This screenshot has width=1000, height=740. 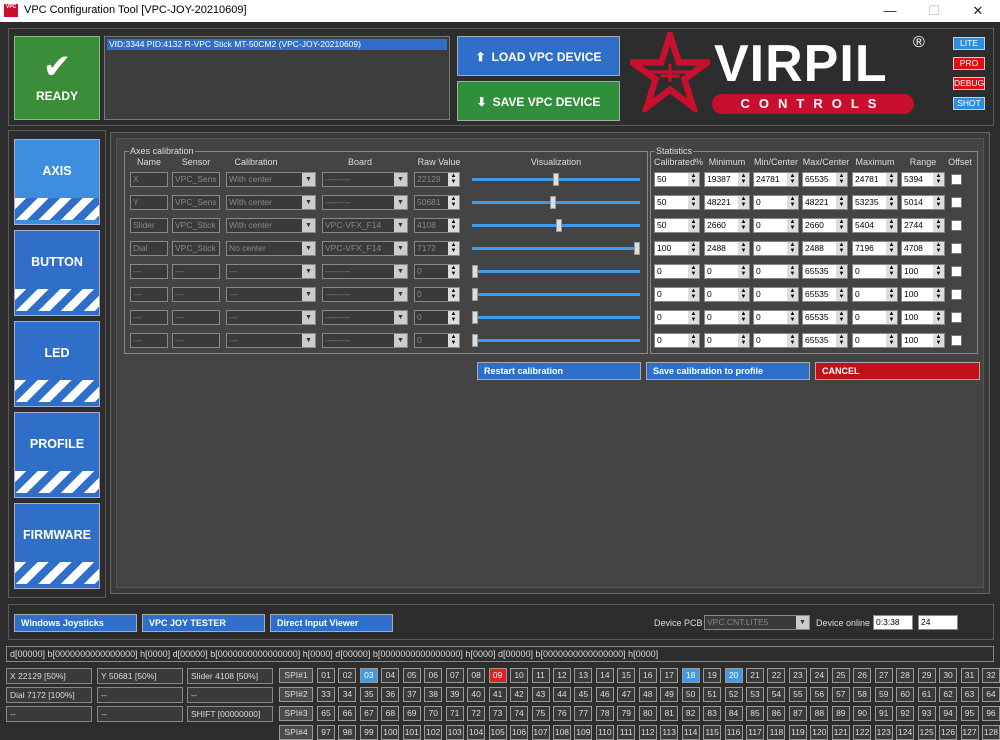 What do you see at coordinates (897, 371) in the screenshot?
I see `cancel-button: CANCEL` at bounding box center [897, 371].